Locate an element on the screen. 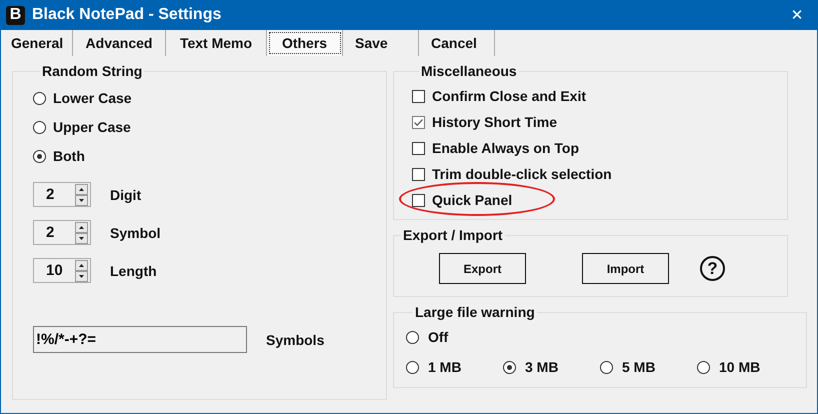  number-spinner: 10 is located at coordinates (62, 270).